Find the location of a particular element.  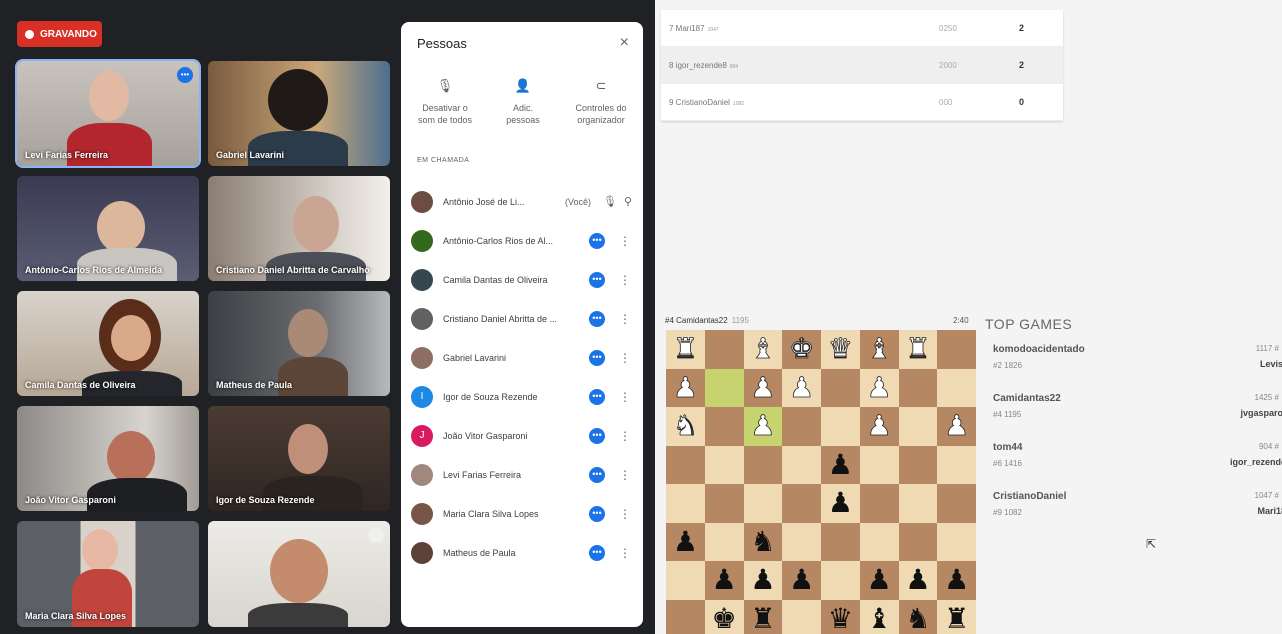

pin-icon is located at coordinates (376, 535).